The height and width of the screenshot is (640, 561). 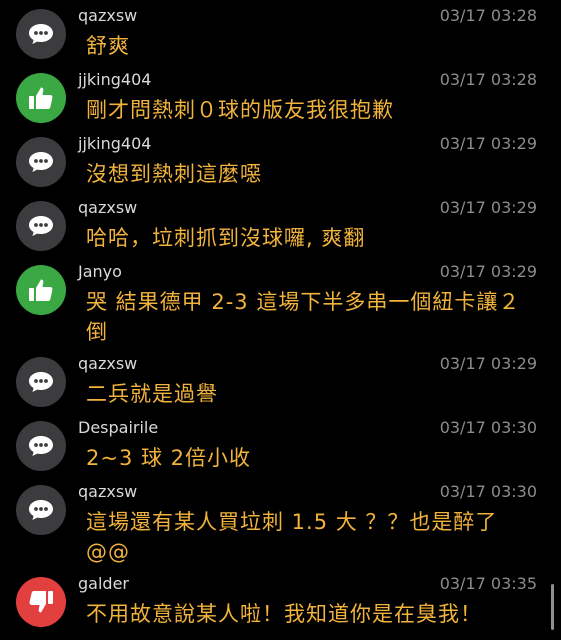 What do you see at coordinates (226, 238) in the screenshot?
I see `comment-message: 哈哈，垃刺抓到沒球囉, 爽翻` at bounding box center [226, 238].